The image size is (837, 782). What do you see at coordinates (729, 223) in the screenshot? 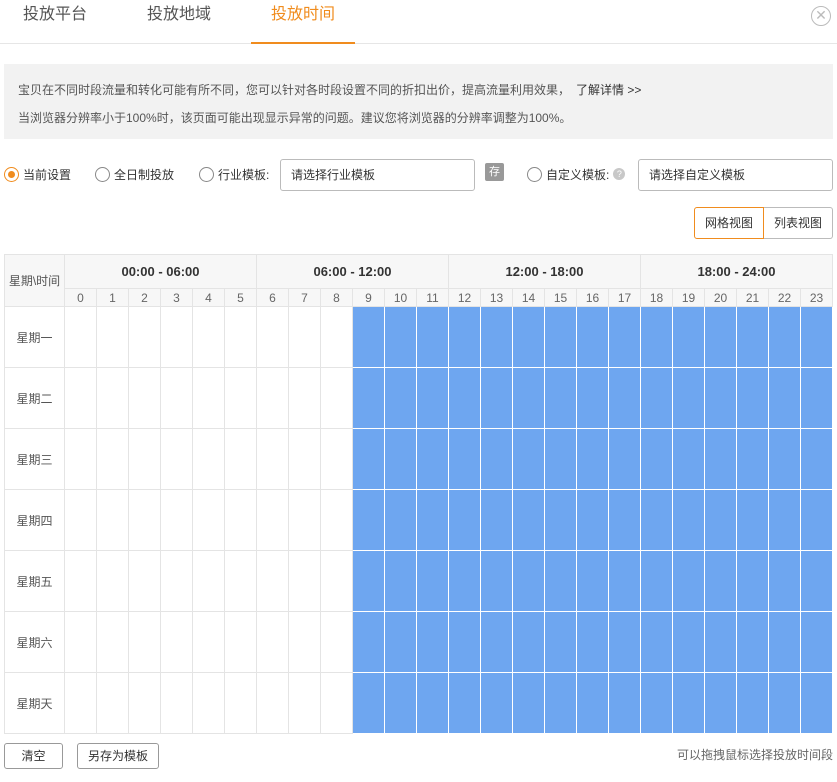
I see `grid-view-button: 网格视图` at bounding box center [729, 223].